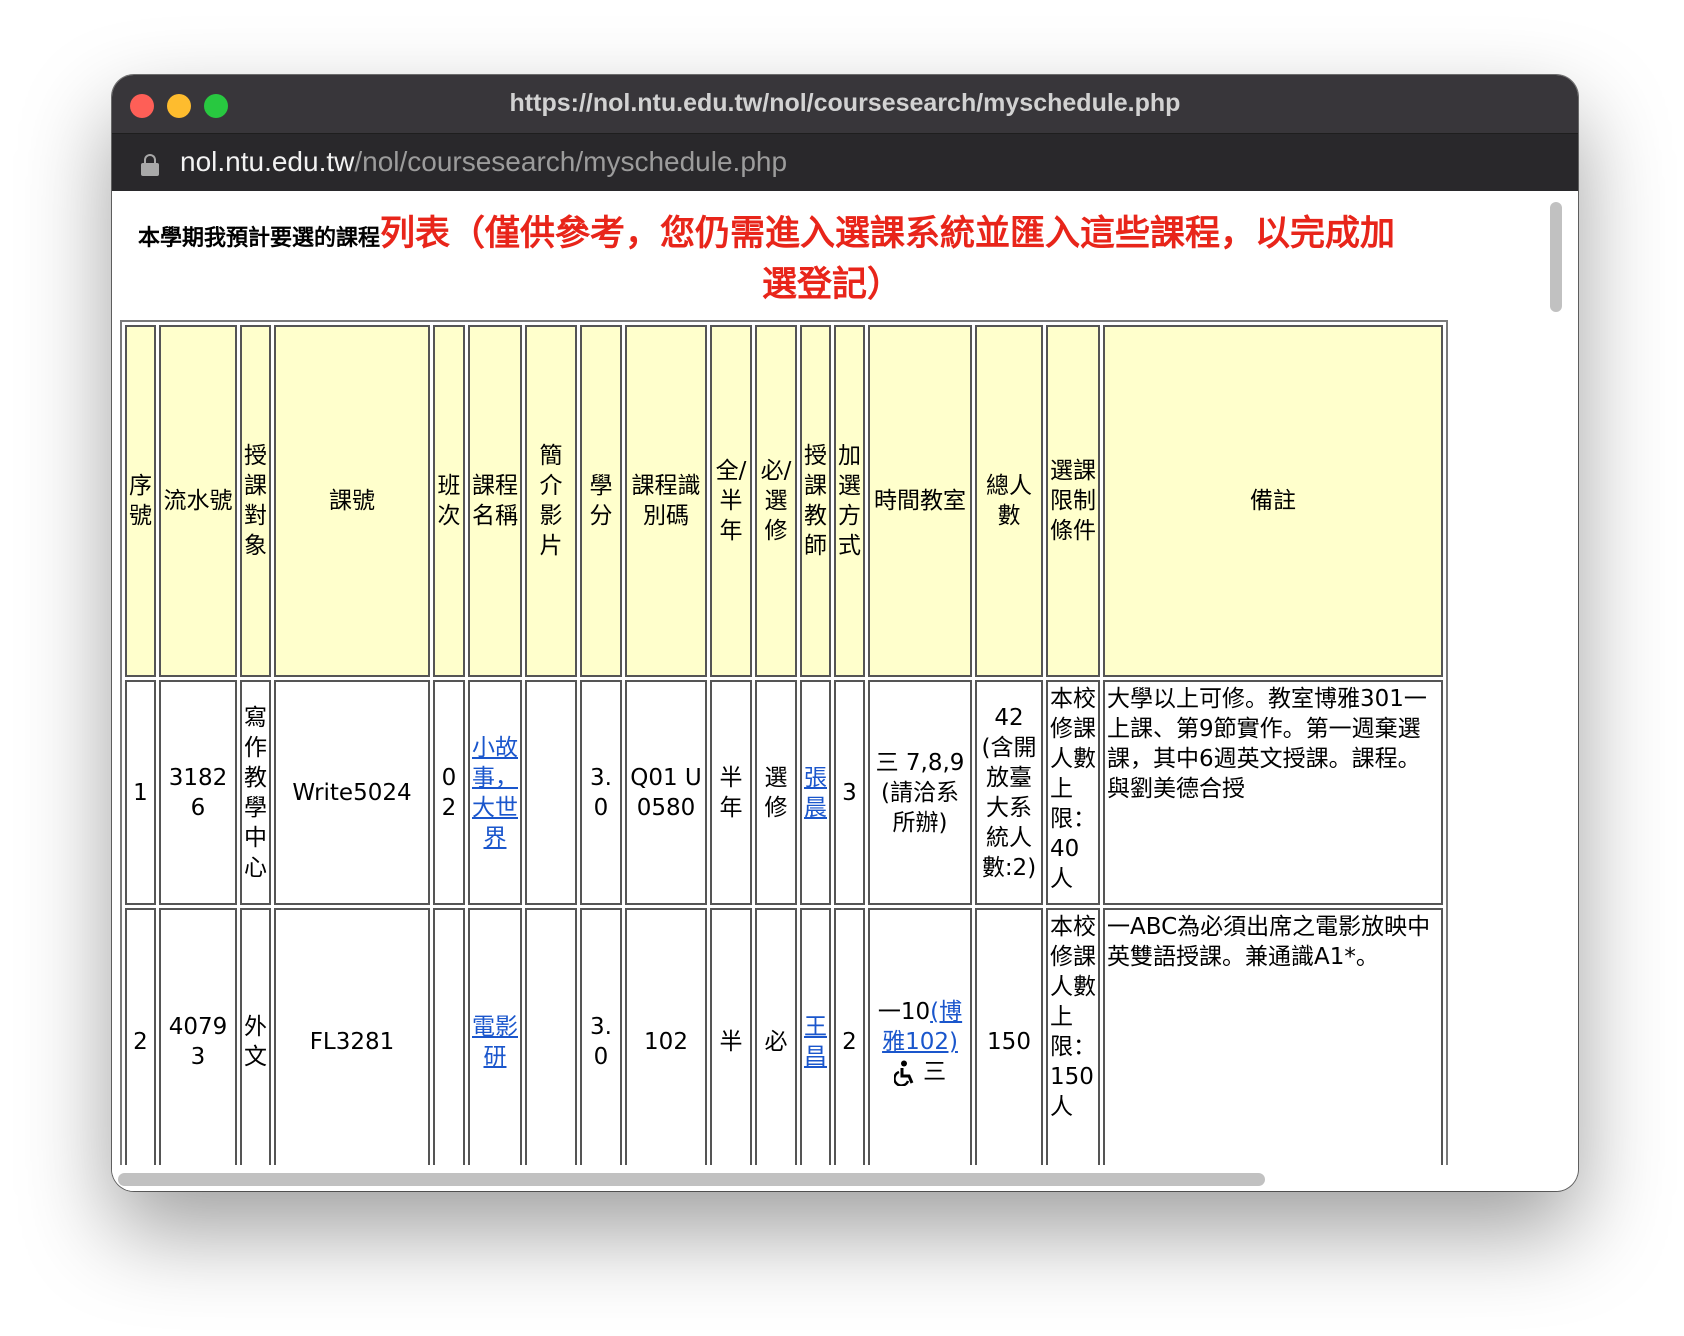 The width and height of the screenshot is (1684, 1336). Describe the element at coordinates (495, 501) in the screenshot. I see `header-name: 課程名稱` at that location.